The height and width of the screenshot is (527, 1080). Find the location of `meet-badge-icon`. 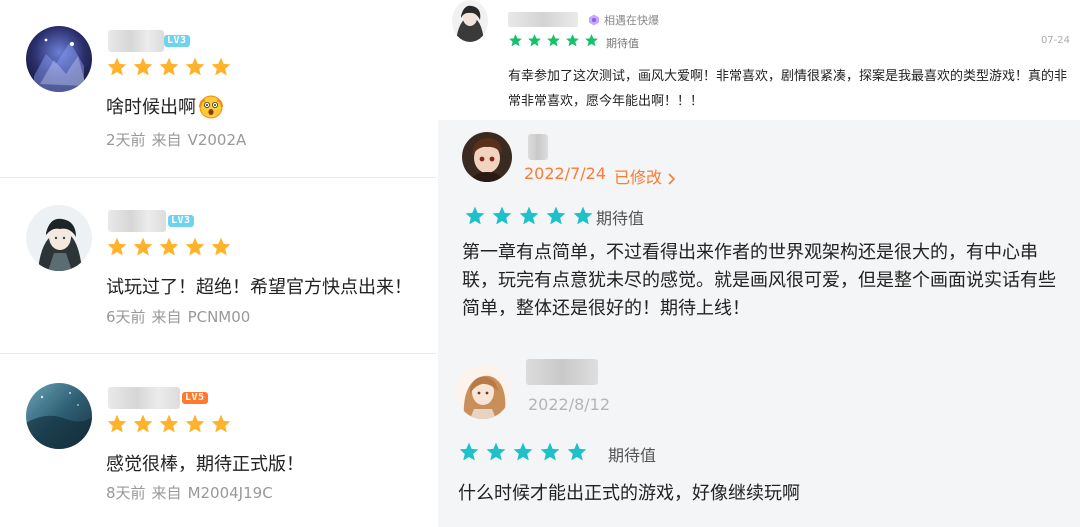

meet-badge-icon is located at coordinates (594, 20).